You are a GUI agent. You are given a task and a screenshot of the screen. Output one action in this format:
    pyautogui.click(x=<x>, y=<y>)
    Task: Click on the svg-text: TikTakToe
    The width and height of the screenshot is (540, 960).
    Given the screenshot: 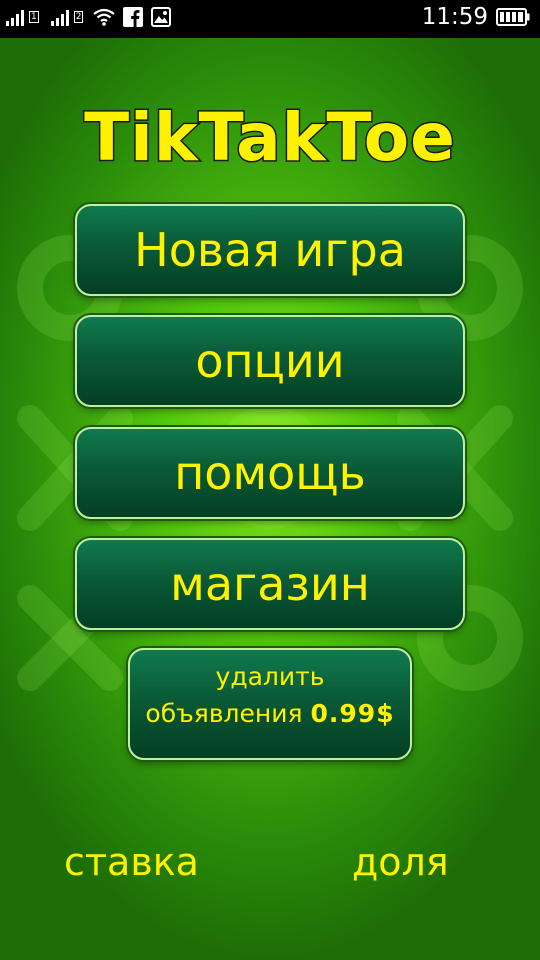 What is the action you would take?
    pyautogui.click(x=270, y=138)
    